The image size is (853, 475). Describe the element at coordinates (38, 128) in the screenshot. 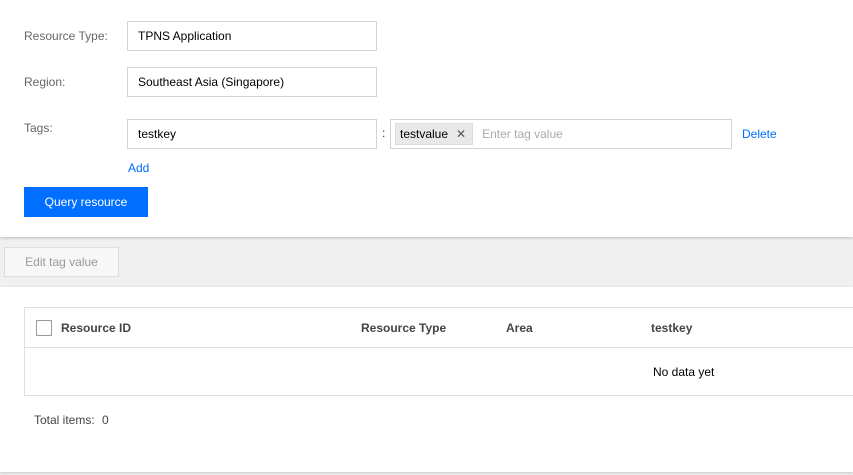

I see `tags-label: Tags:` at that location.